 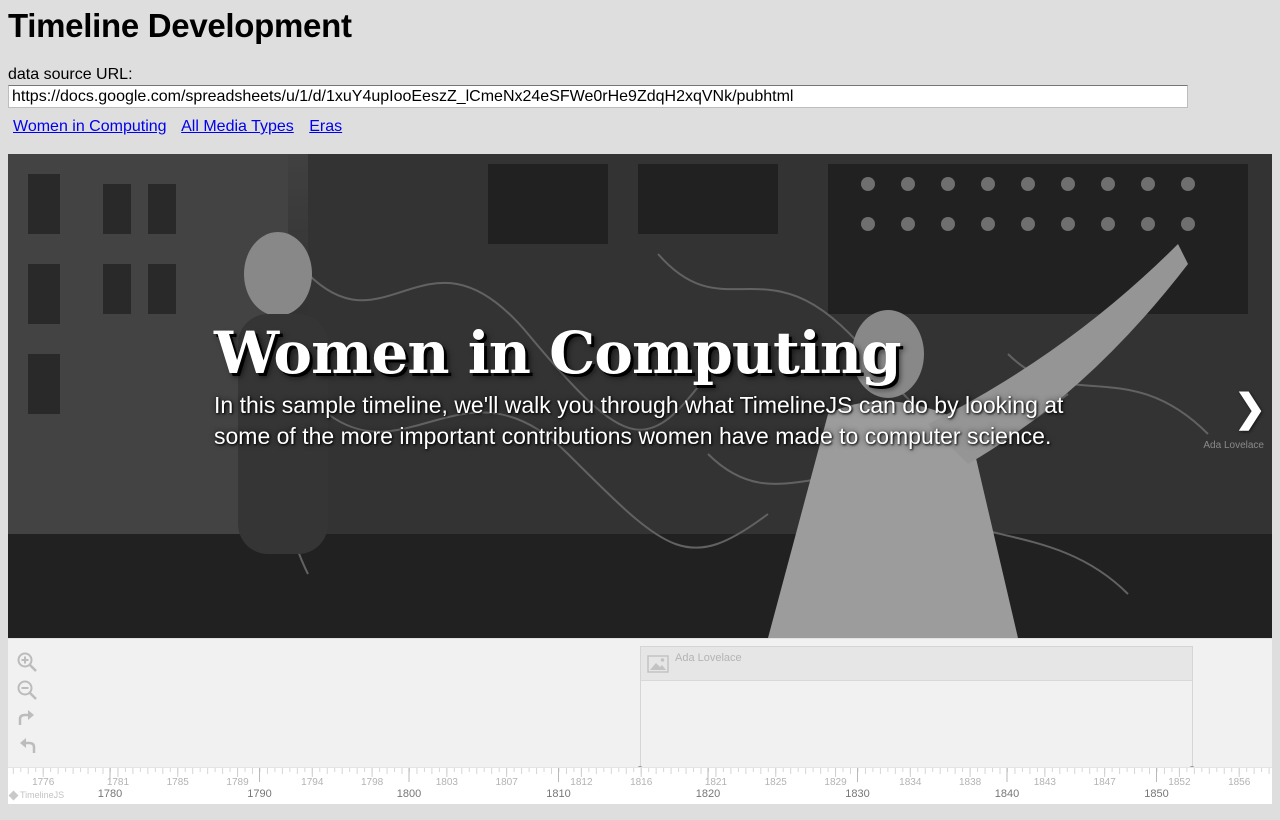 What do you see at coordinates (237, 782) in the screenshot?
I see `minor-year-label: 1789` at bounding box center [237, 782].